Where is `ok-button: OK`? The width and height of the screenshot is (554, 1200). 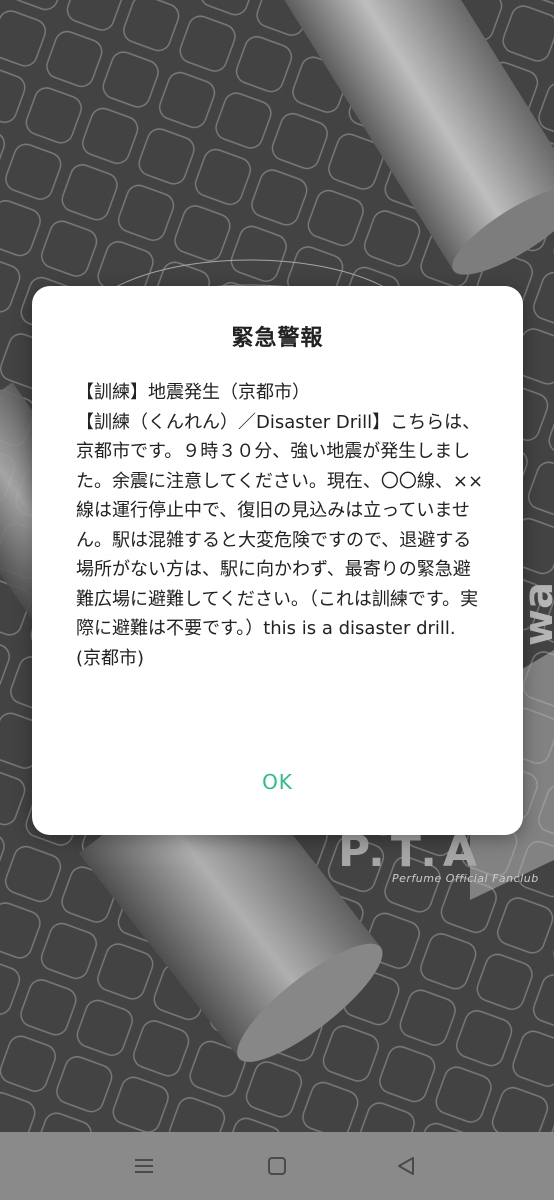 ok-button: OK is located at coordinates (277, 782).